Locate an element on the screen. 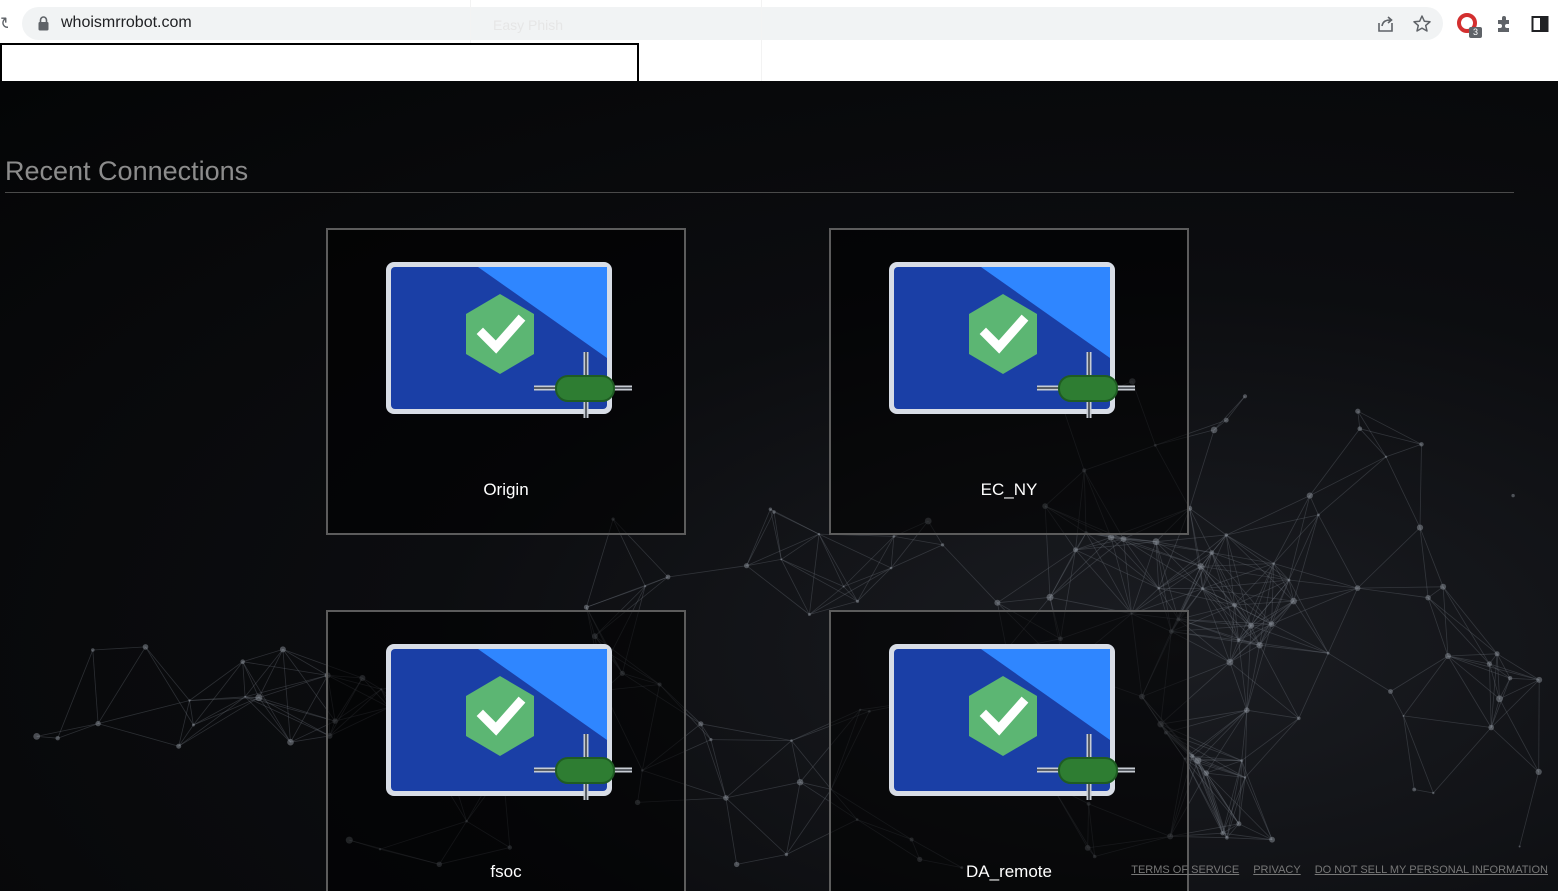 The height and width of the screenshot is (891, 1560). side-panel-icon is located at coordinates (1540, 24).